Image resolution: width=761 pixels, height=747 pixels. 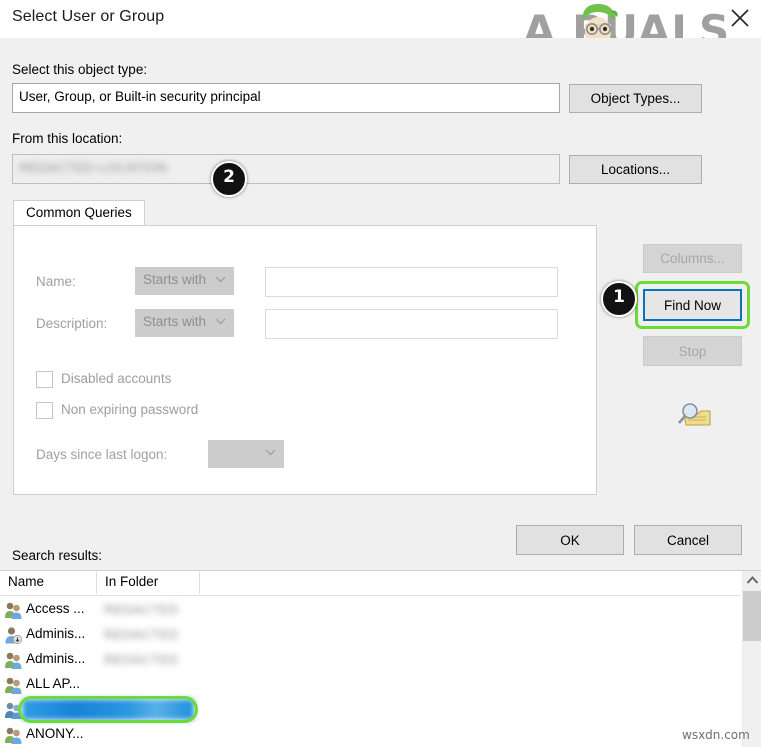 I want to click on selected-result-row, so click(x=370, y=709).